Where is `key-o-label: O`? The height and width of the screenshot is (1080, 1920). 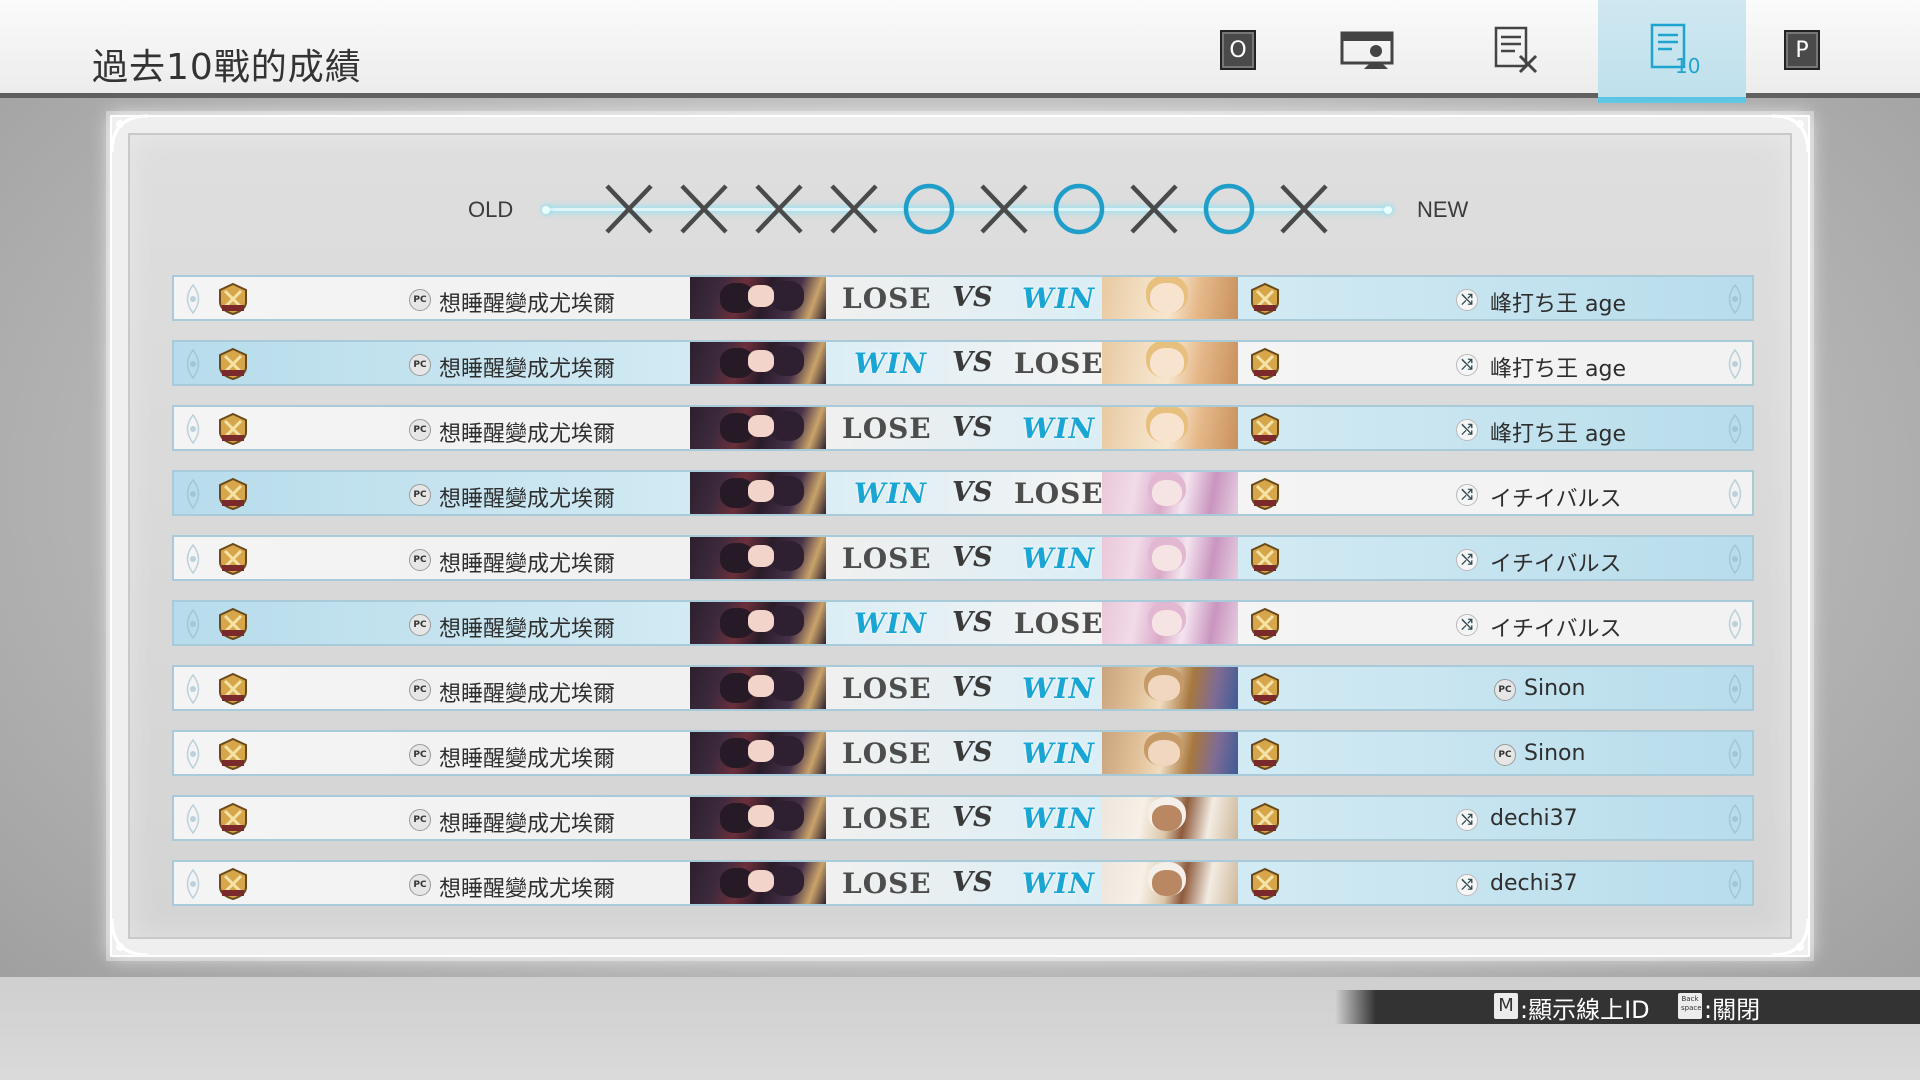 key-o-label: O is located at coordinates (1238, 50).